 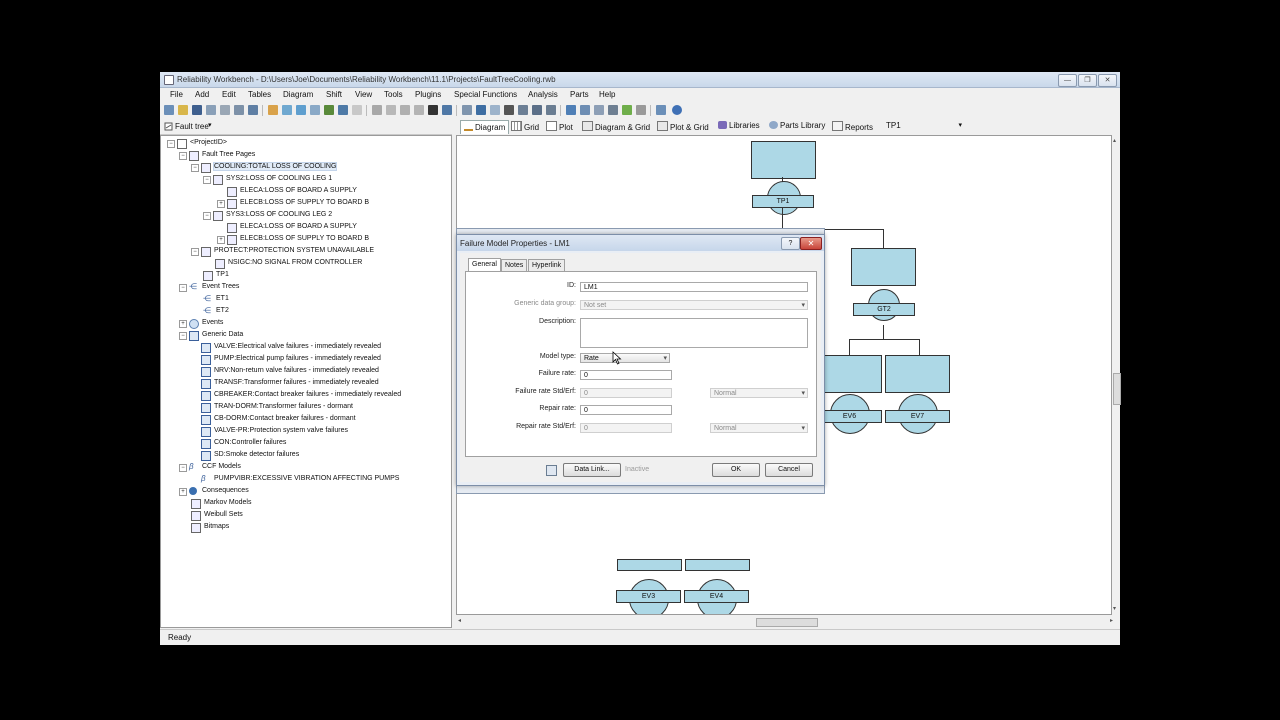 I want to click on distribute-icon, so click(x=551, y=110).